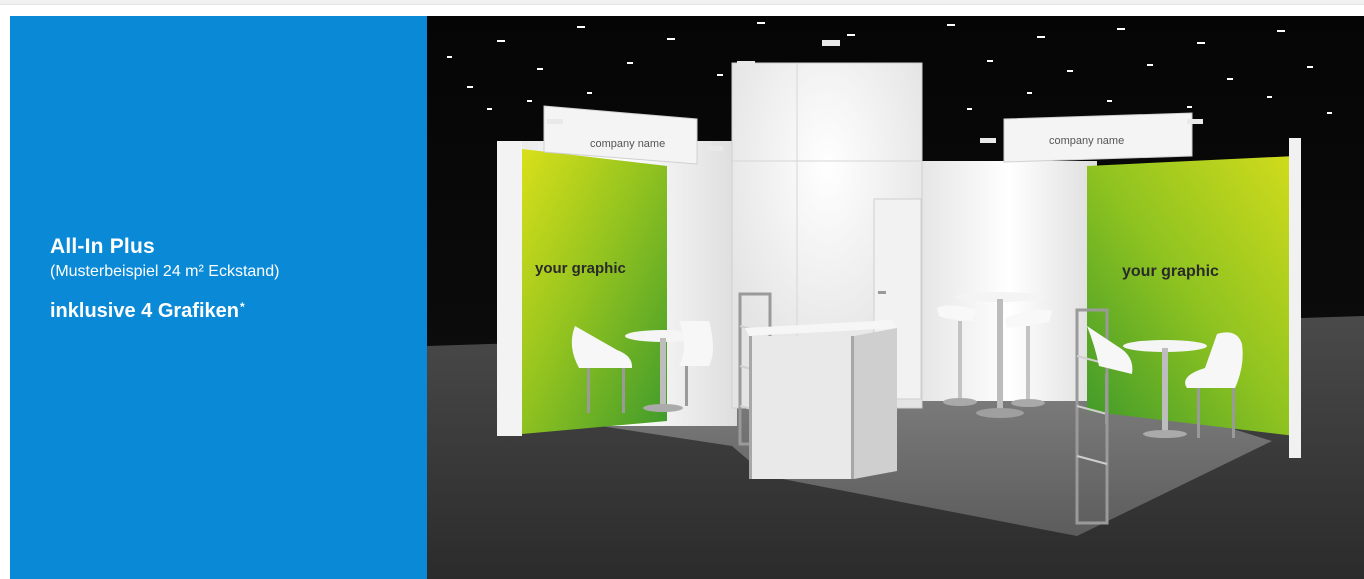  I want to click on reception-counter, so click(821, 399).